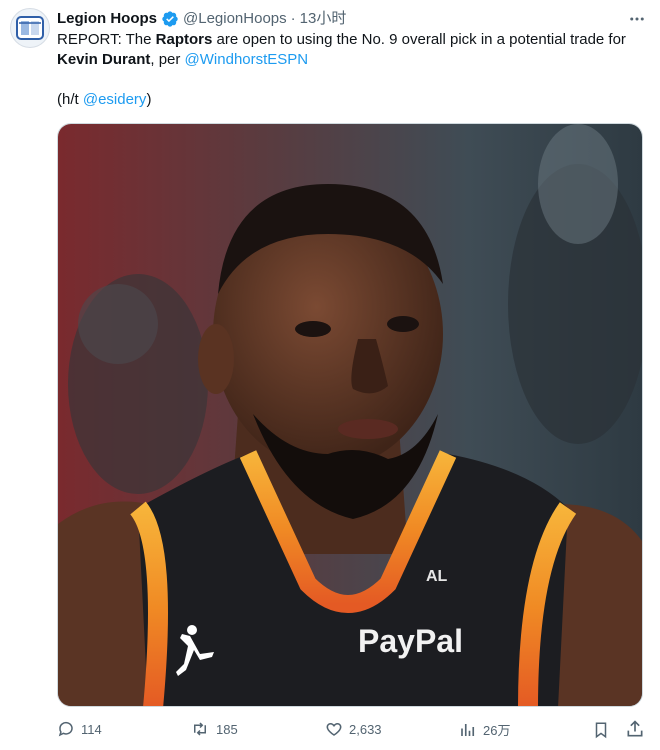 This screenshot has height=750, width=660. Describe the element at coordinates (635, 728) in the screenshot. I see `share-icon` at that location.